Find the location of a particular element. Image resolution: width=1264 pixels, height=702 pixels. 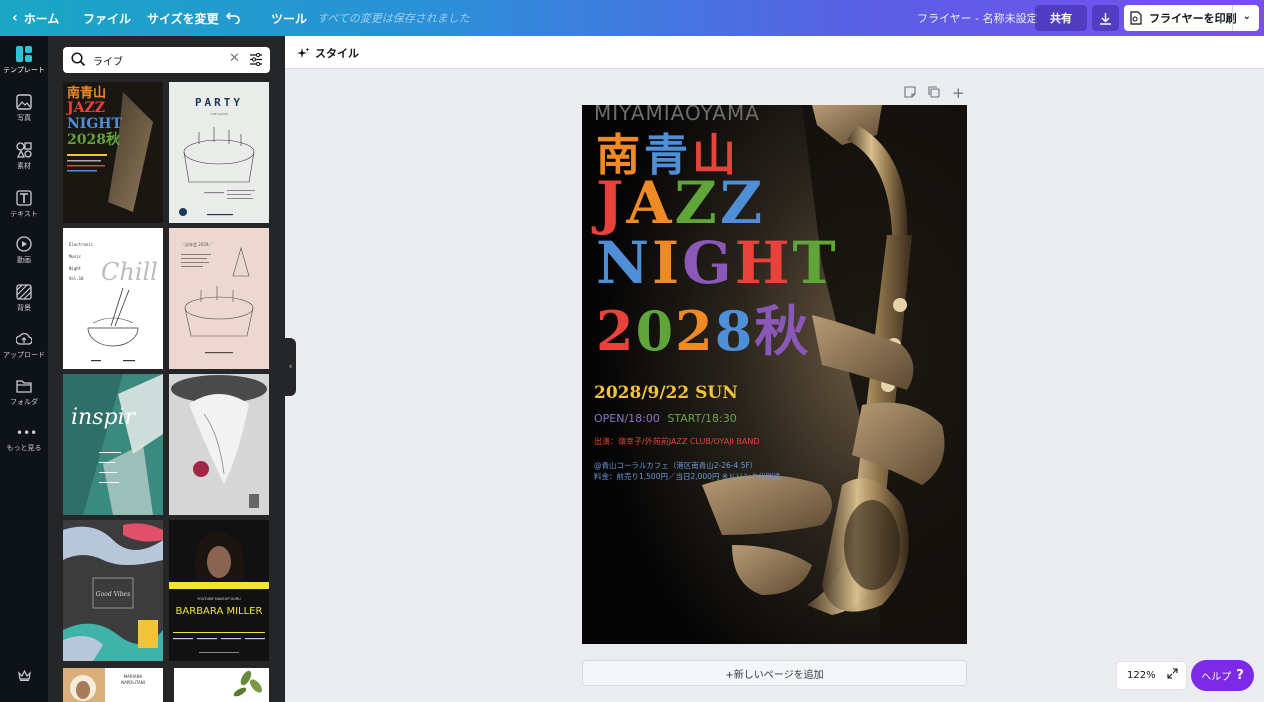

search-icon is located at coordinates (78, 59).